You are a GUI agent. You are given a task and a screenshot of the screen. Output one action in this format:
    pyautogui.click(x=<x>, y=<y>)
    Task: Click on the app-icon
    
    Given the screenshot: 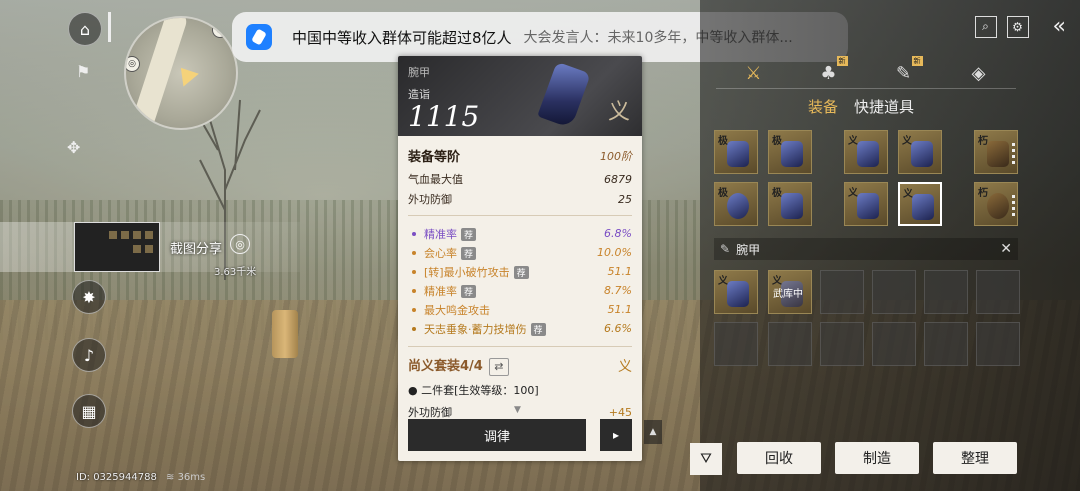 What is the action you would take?
    pyautogui.click(x=259, y=37)
    